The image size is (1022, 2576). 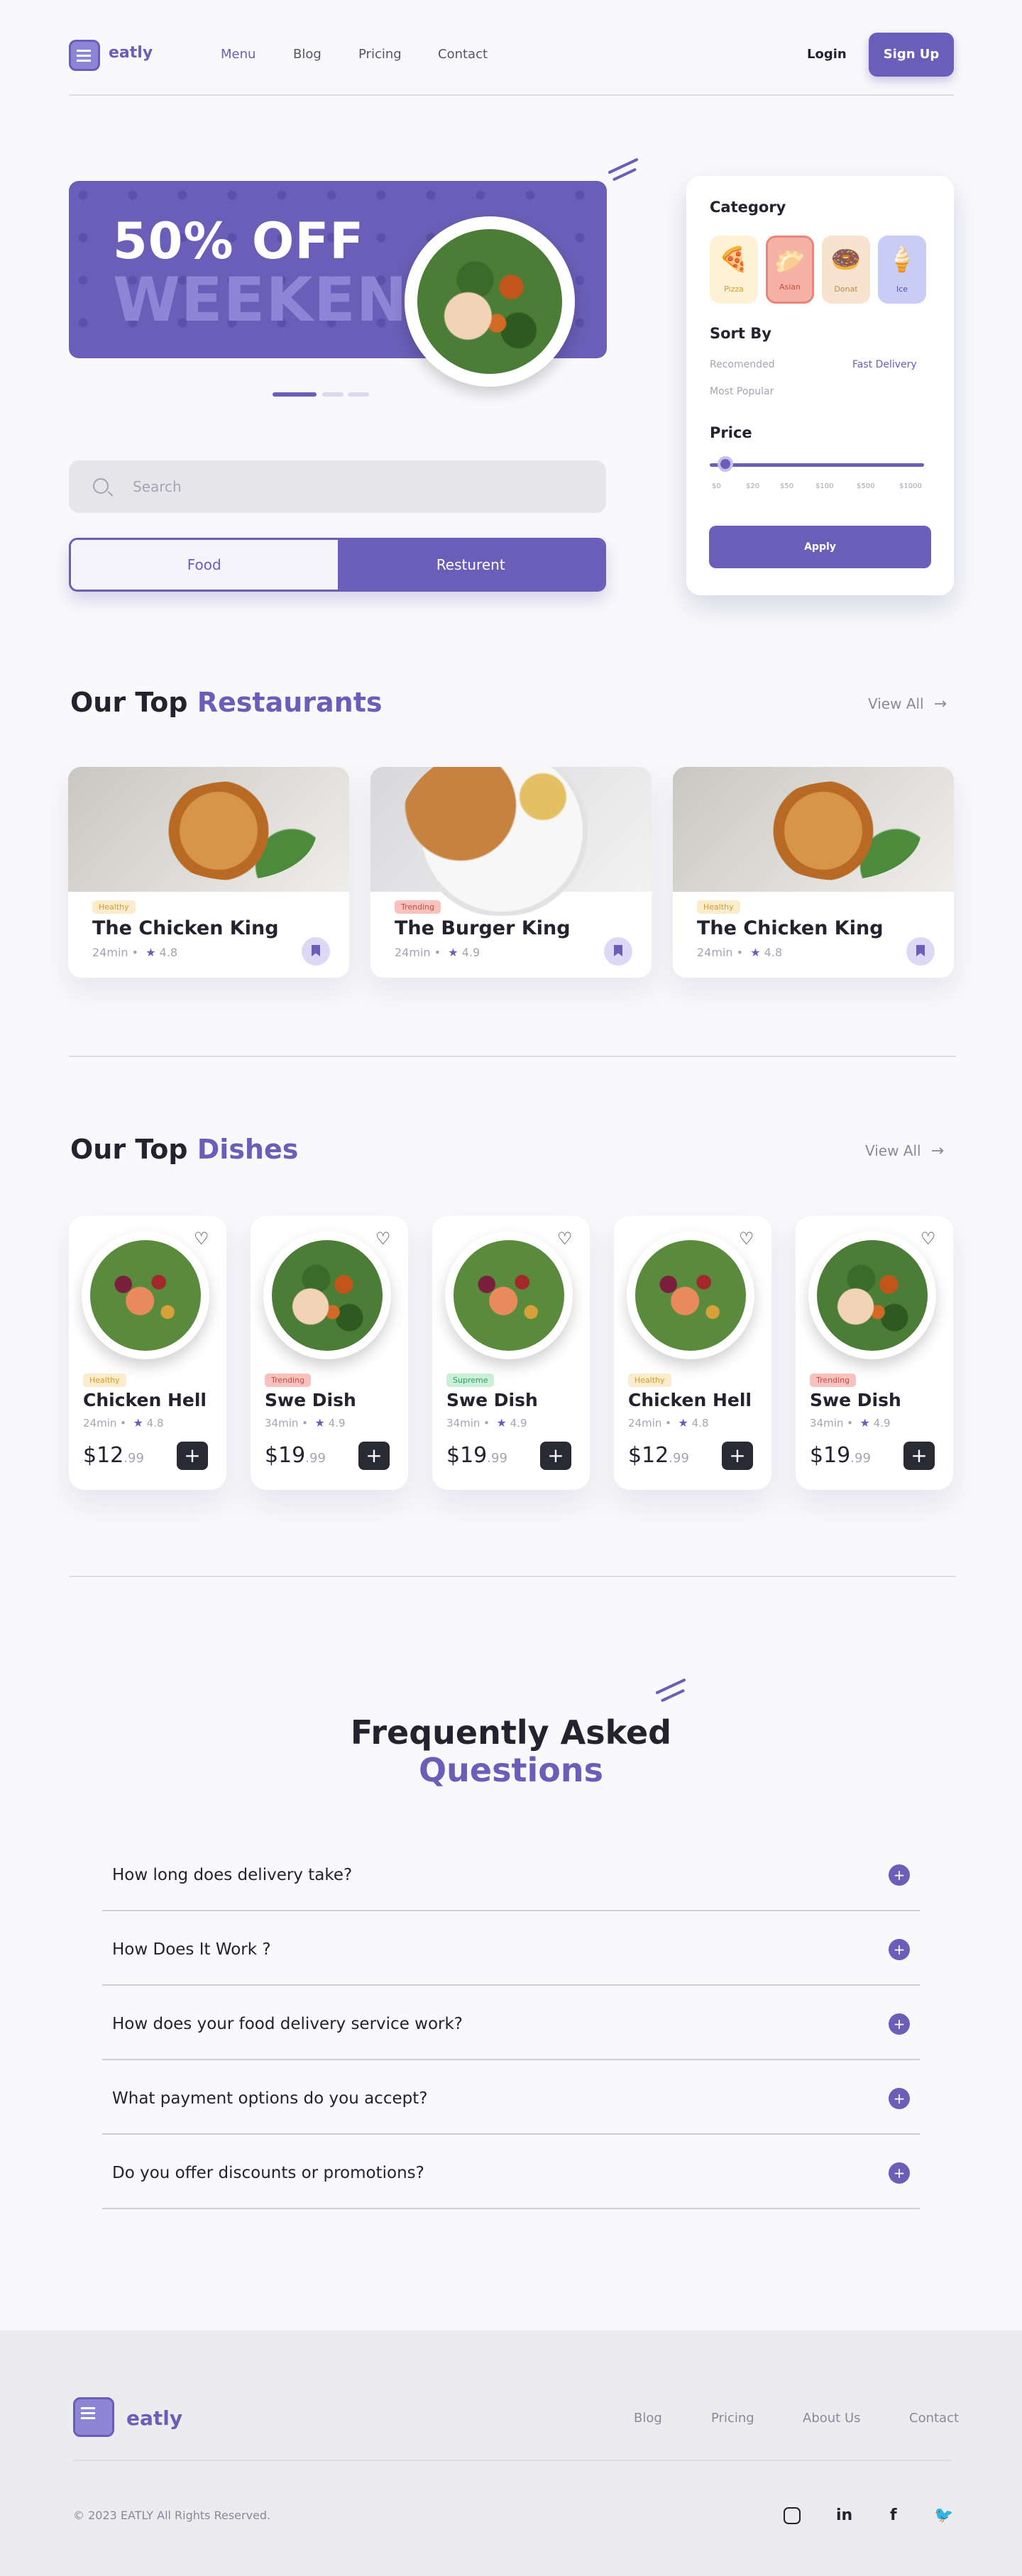 I want to click on delivery-time: 34min •, so click(x=831, y=1423).